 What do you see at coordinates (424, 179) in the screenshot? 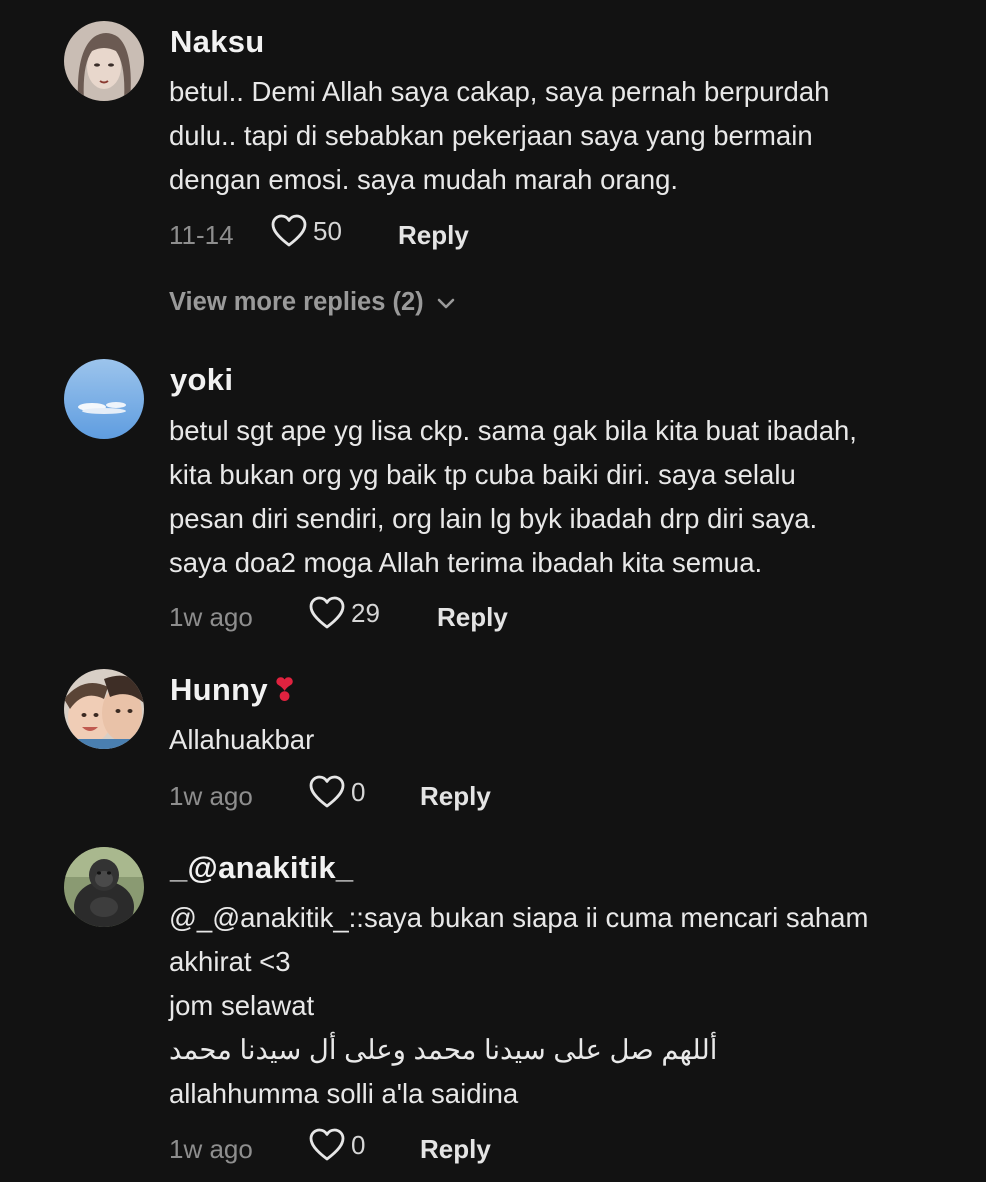
I see `comment-line: dengan emosi. saya mudah marah orang.` at bounding box center [424, 179].